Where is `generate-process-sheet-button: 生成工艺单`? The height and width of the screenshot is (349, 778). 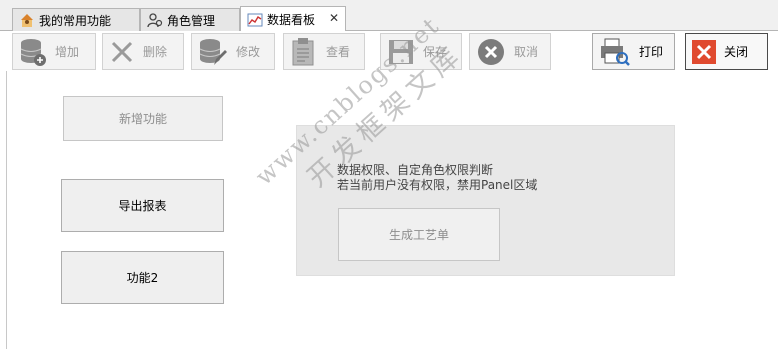
generate-process-sheet-button: 生成工艺单 is located at coordinates (419, 234).